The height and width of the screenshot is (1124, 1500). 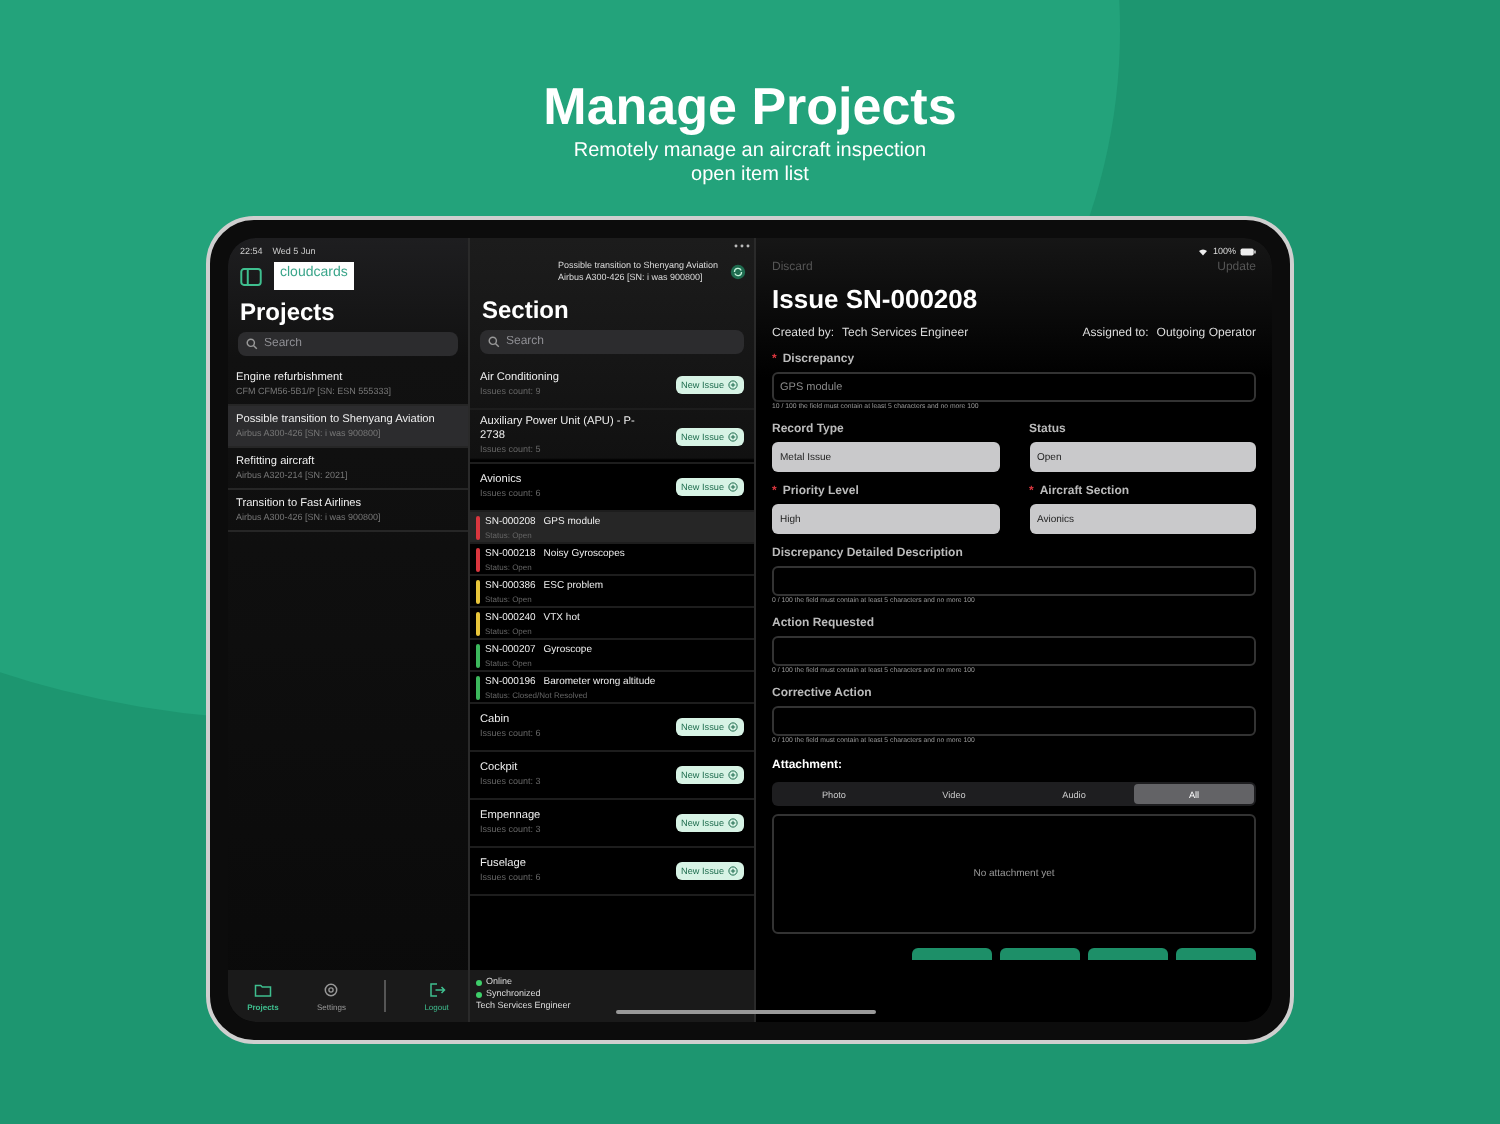 What do you see at coordinates (262, 989) in the screenshot?
I see `folder-icon` at bounding box center [262, 989].